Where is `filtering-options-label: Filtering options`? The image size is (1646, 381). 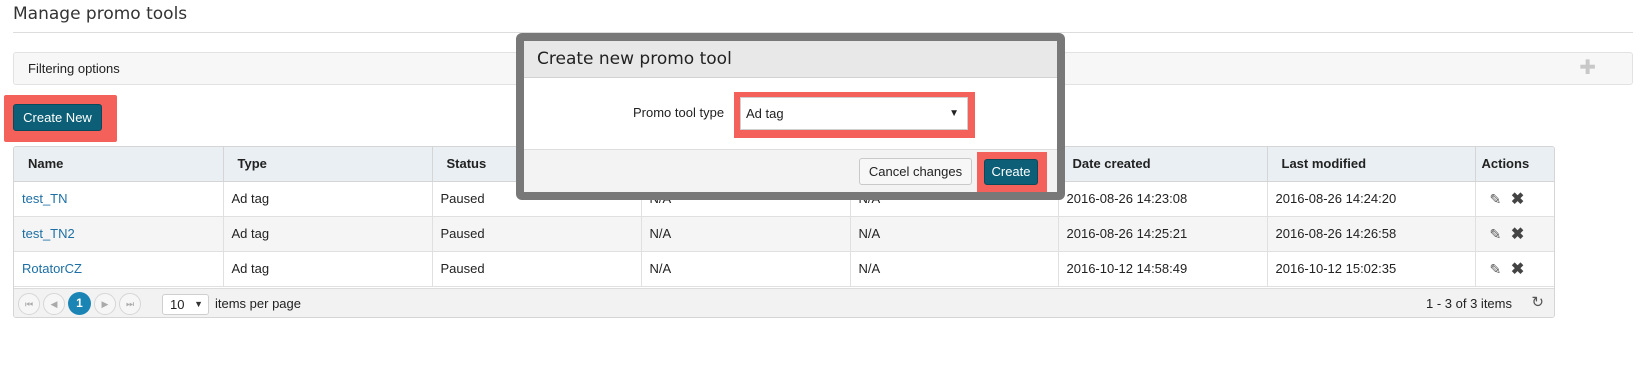 filtering-options-label: Filtering options is located at coordinates (74, 68).